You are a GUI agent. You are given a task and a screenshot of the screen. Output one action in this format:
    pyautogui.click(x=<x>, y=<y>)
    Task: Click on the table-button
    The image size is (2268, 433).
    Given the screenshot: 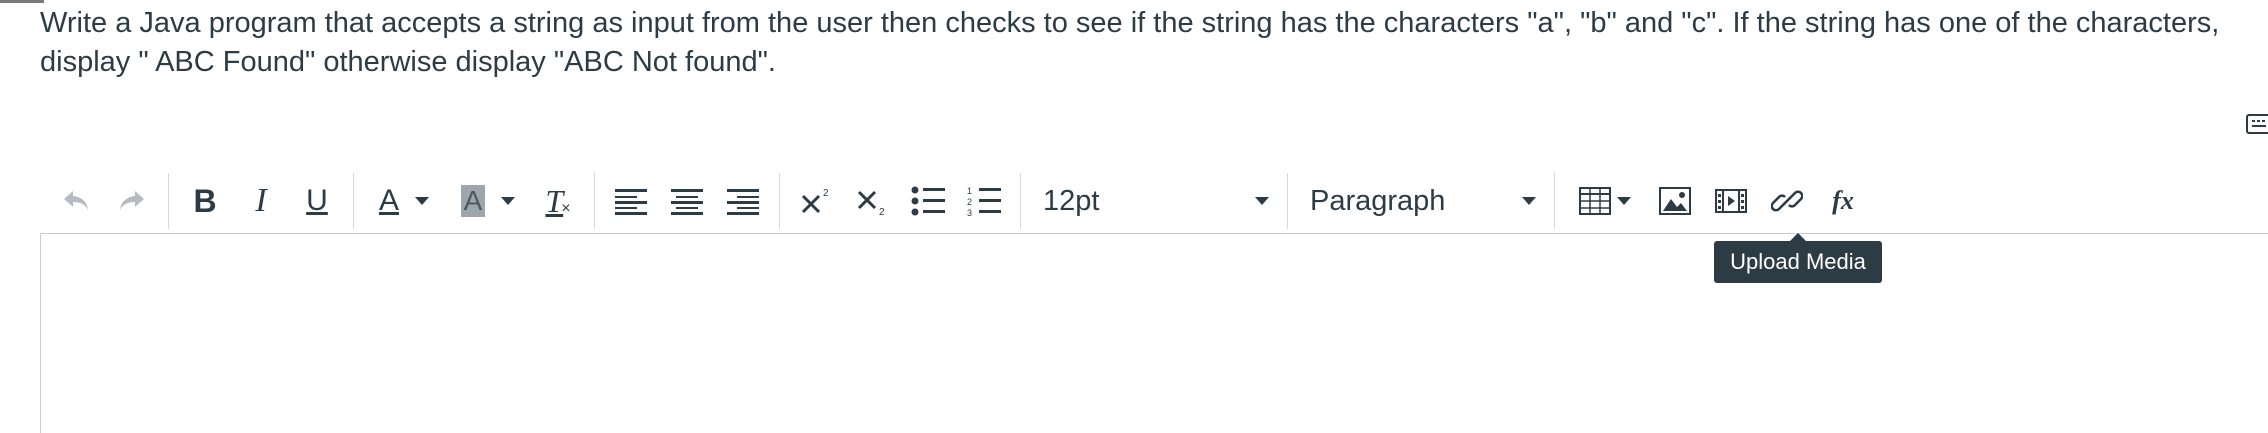 What is the action you would take?
    pyautogui.click(x=1605, y=201)
    